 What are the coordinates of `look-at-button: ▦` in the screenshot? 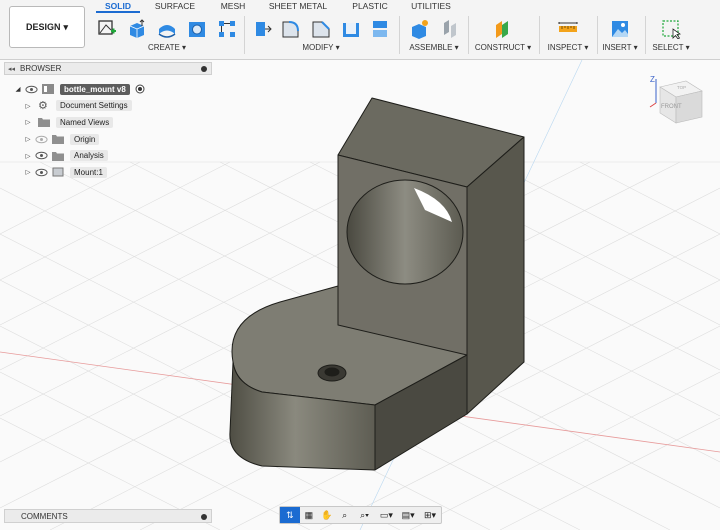 It's located at (309, 515).